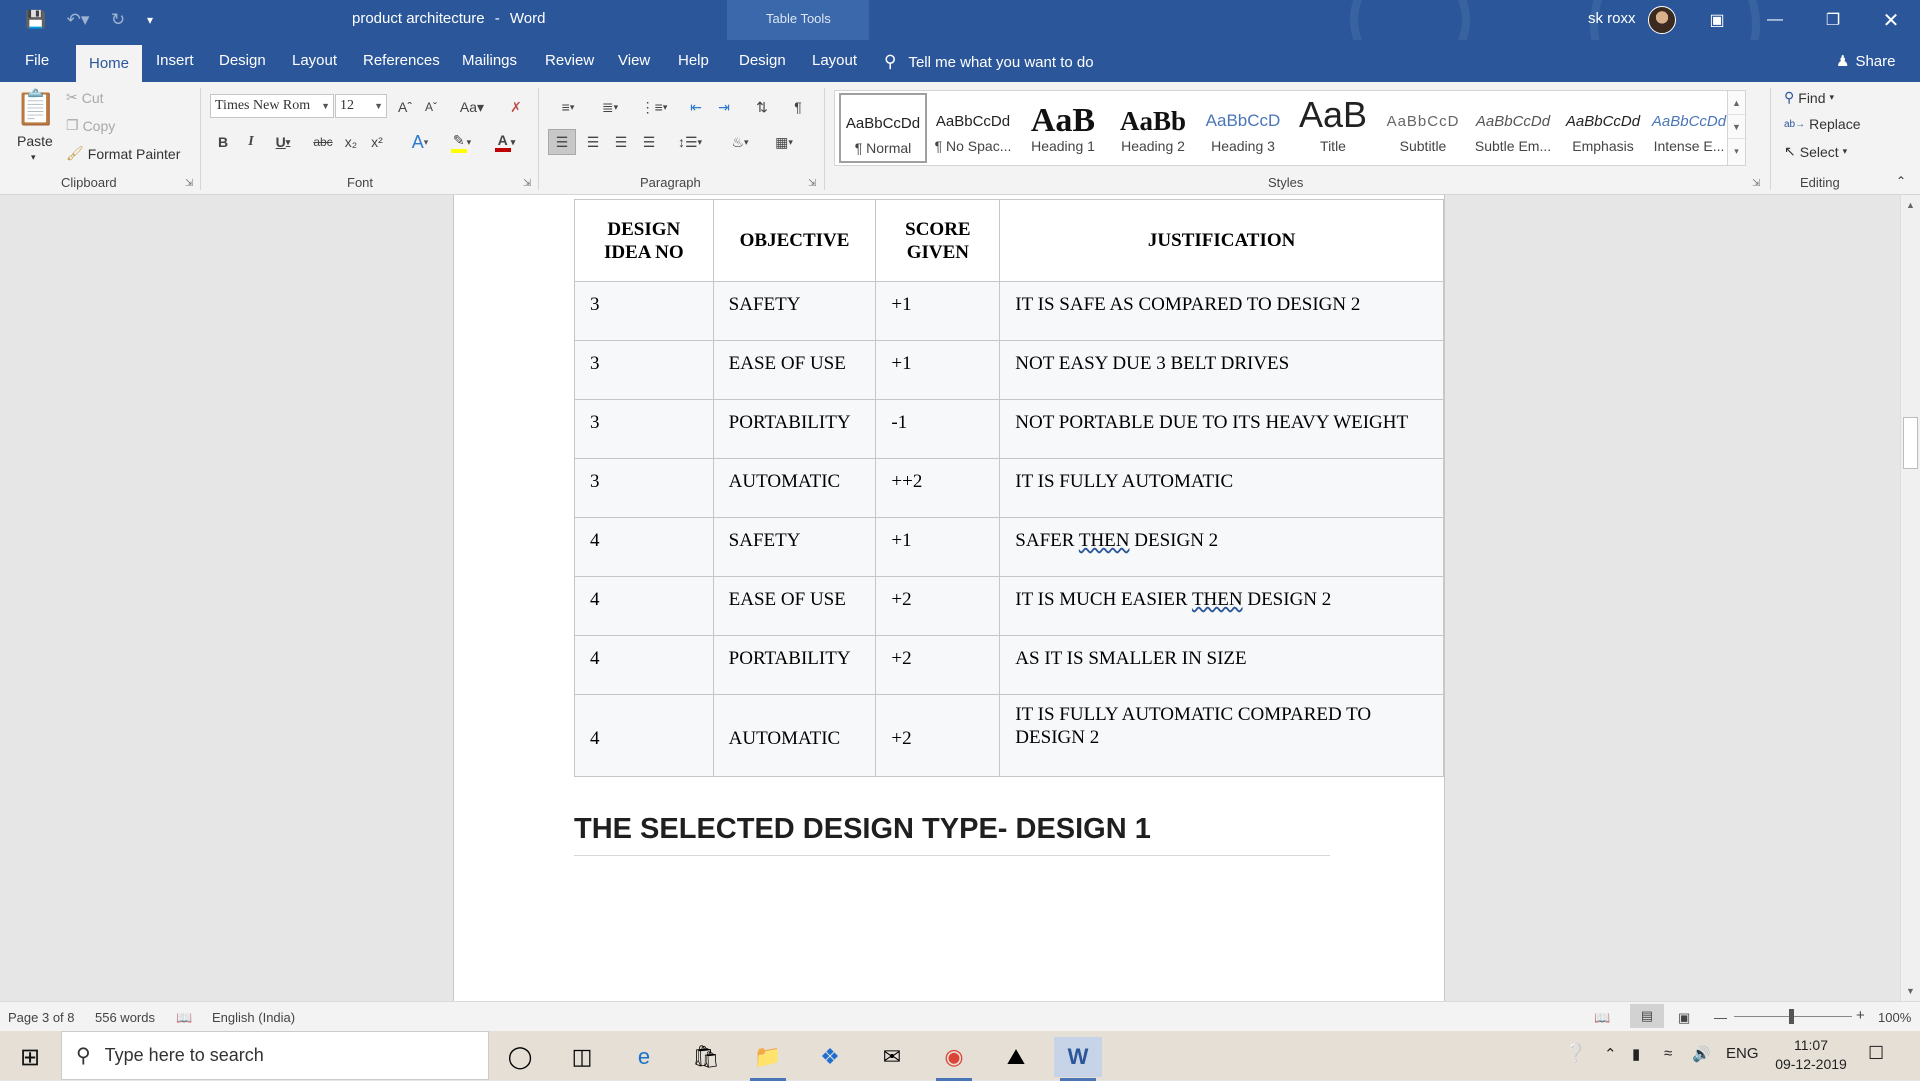  What do you see at coordinates (33, 157) in the screenshot?
I see `paste-dropdown-icon: ▾` at bounding box center [33, 157].